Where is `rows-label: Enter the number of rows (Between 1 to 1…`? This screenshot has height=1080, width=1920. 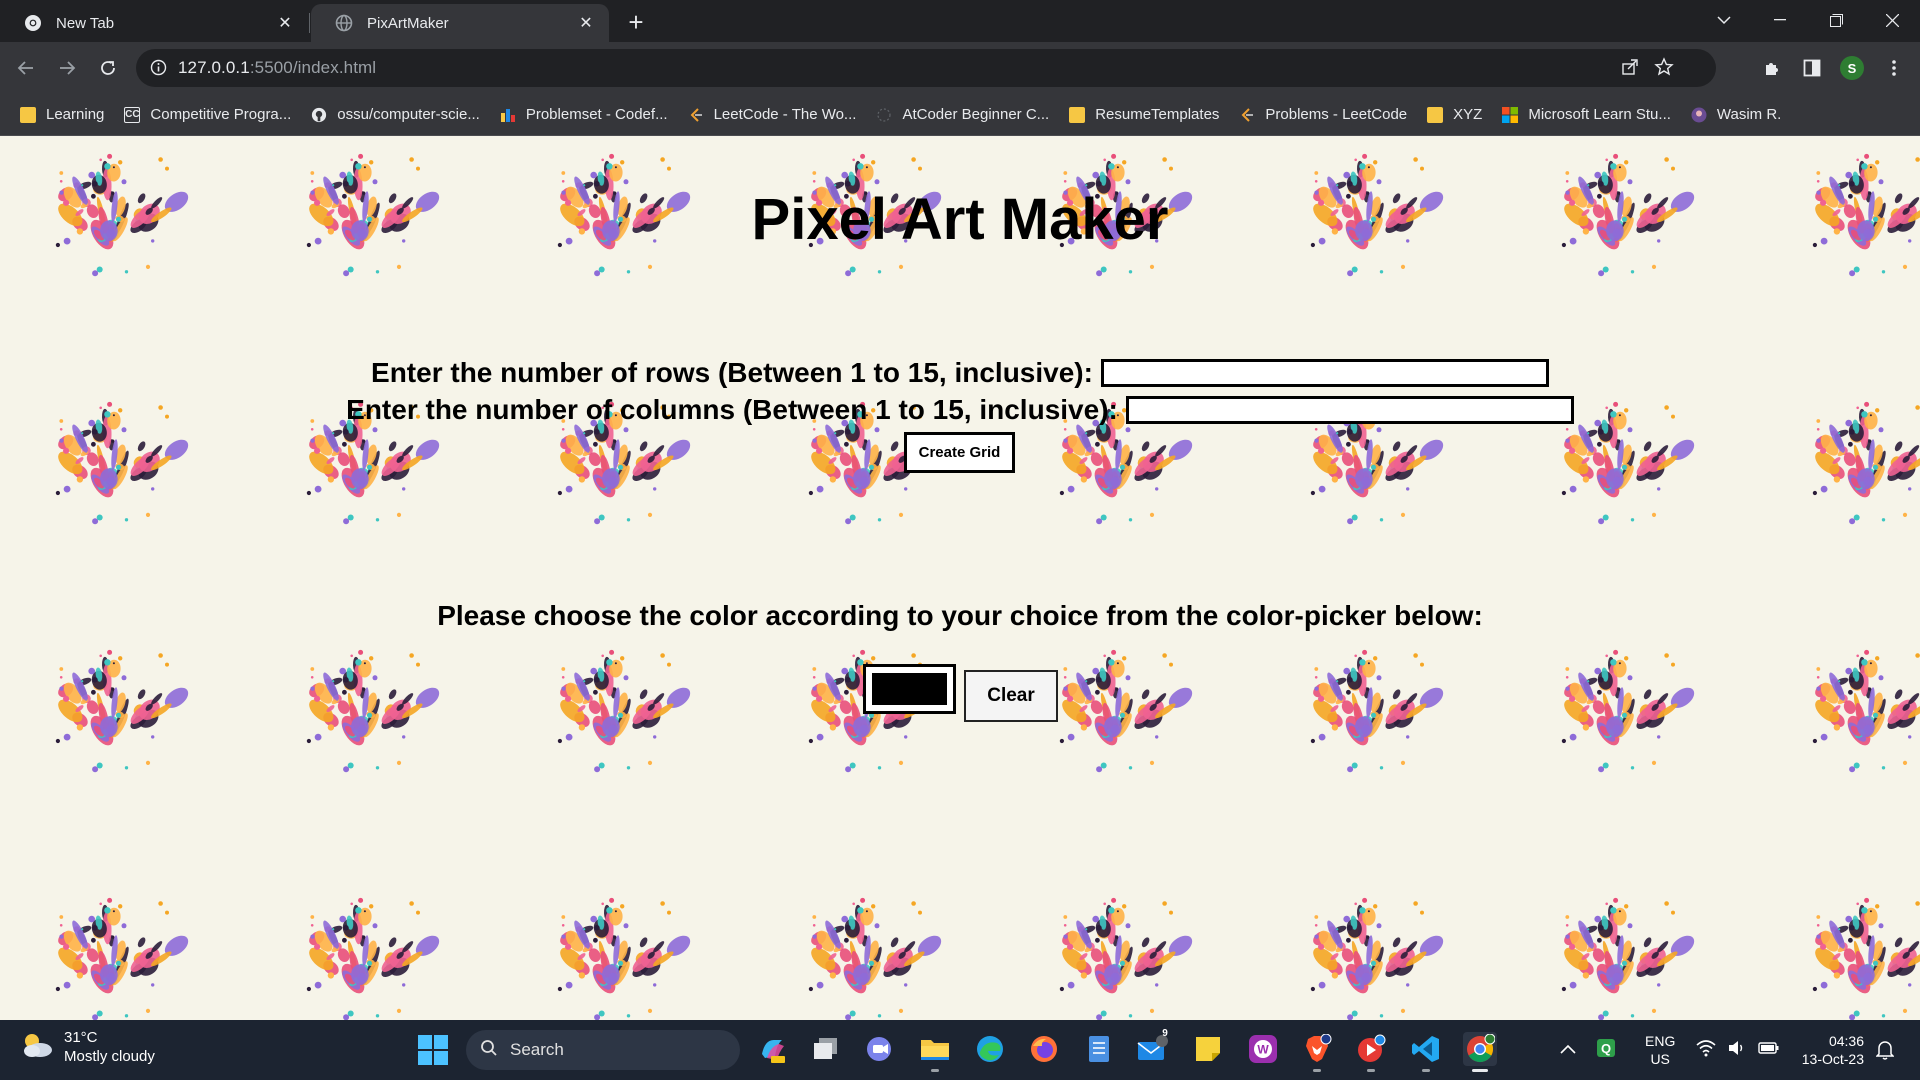 rows-label: Enter the number of rows (Between 1 to 1… is located at coordinates (732, 372).